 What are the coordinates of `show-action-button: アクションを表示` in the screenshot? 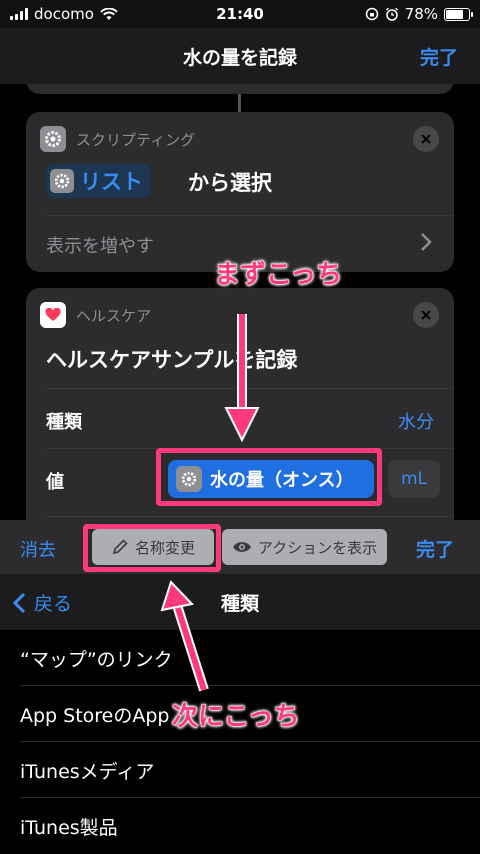 It's located at (304, 547).